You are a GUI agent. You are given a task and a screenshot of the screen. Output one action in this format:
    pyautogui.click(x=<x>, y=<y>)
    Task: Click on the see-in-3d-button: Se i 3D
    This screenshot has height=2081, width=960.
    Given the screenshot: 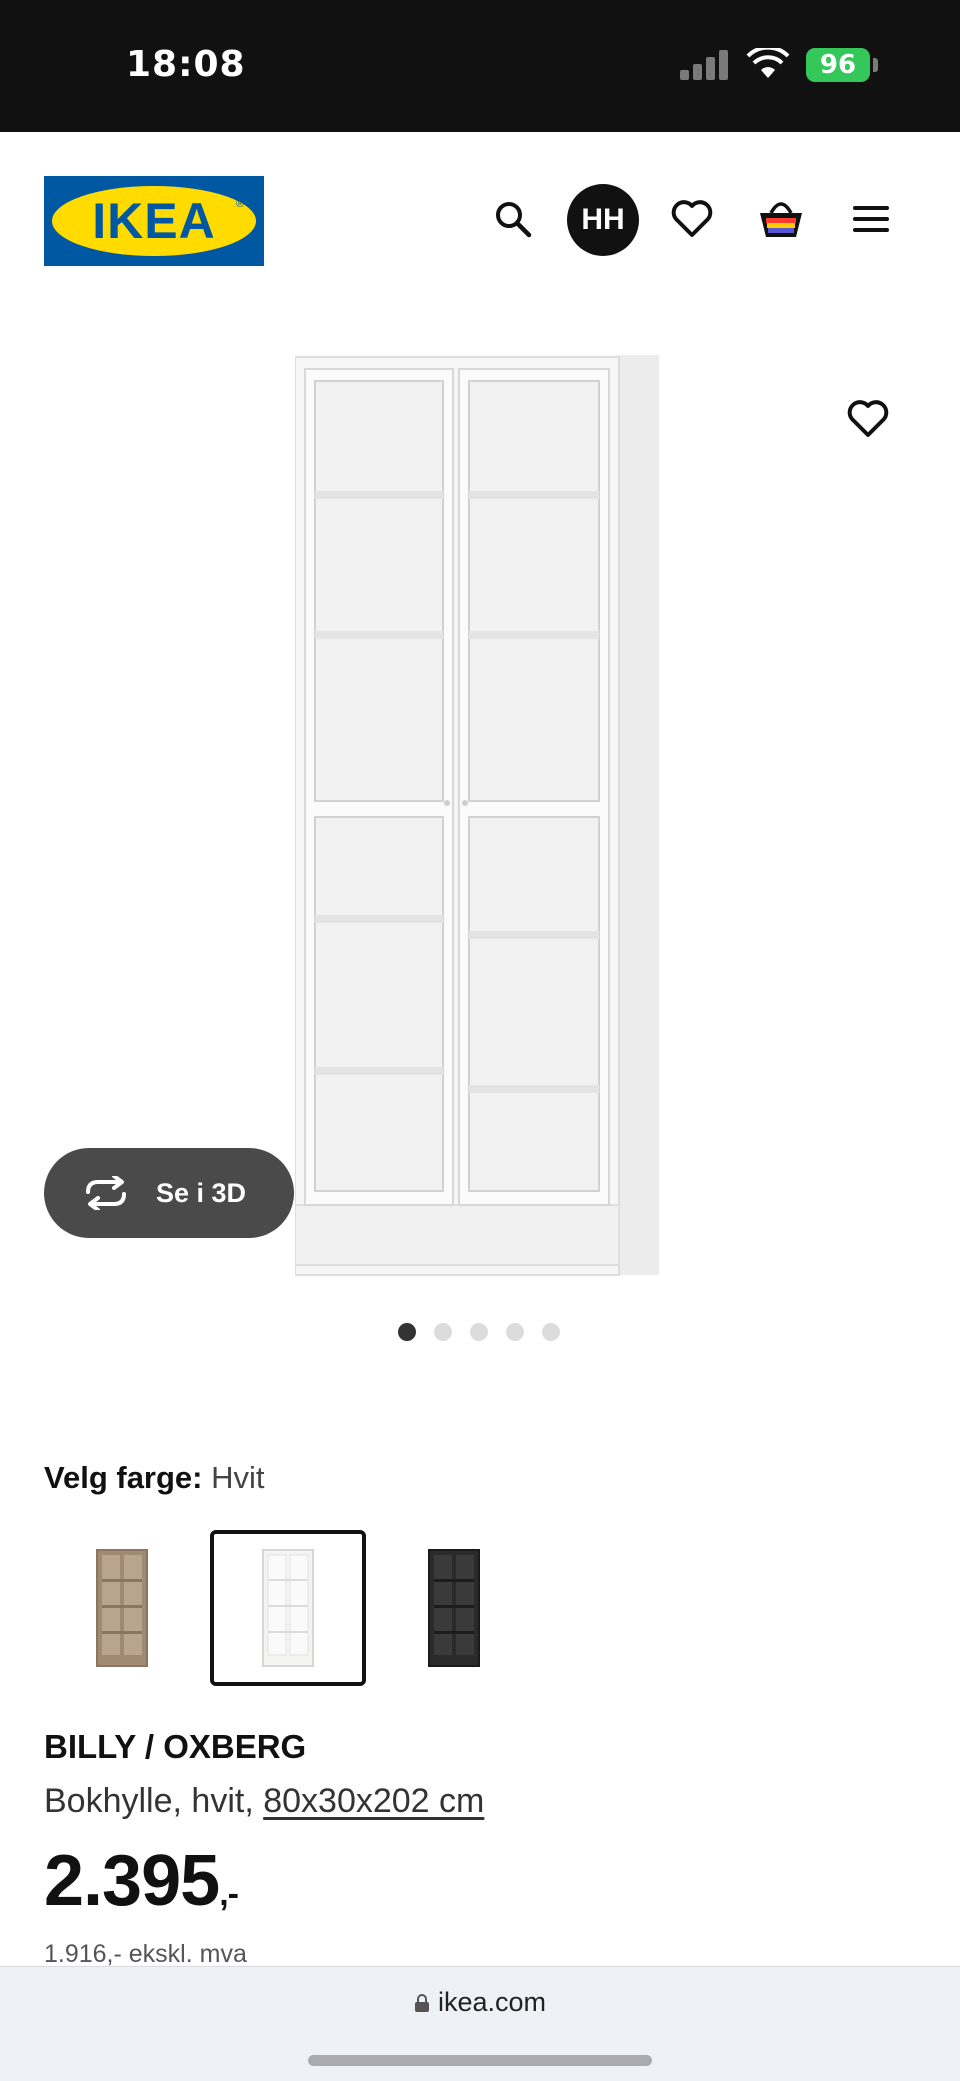 What is the action you would take?
    pyautogui.click(x=169, y=1193)
    